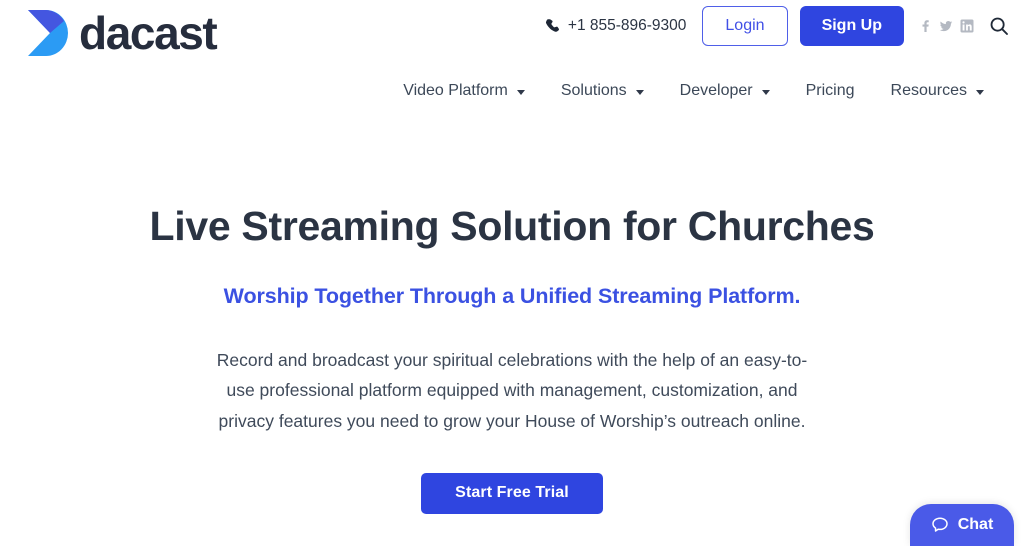 Image resolution: width=1024 pixels, height=546 pixels. What do you see at coordinates (512, 493) in the screenshot?
I see `start-free-trial-button: Start Free Trial` at bounding box center [512, 493].